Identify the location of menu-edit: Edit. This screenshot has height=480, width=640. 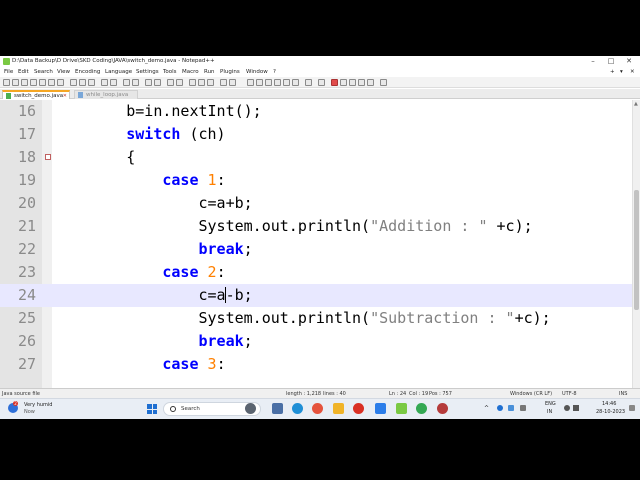
(23, 72).